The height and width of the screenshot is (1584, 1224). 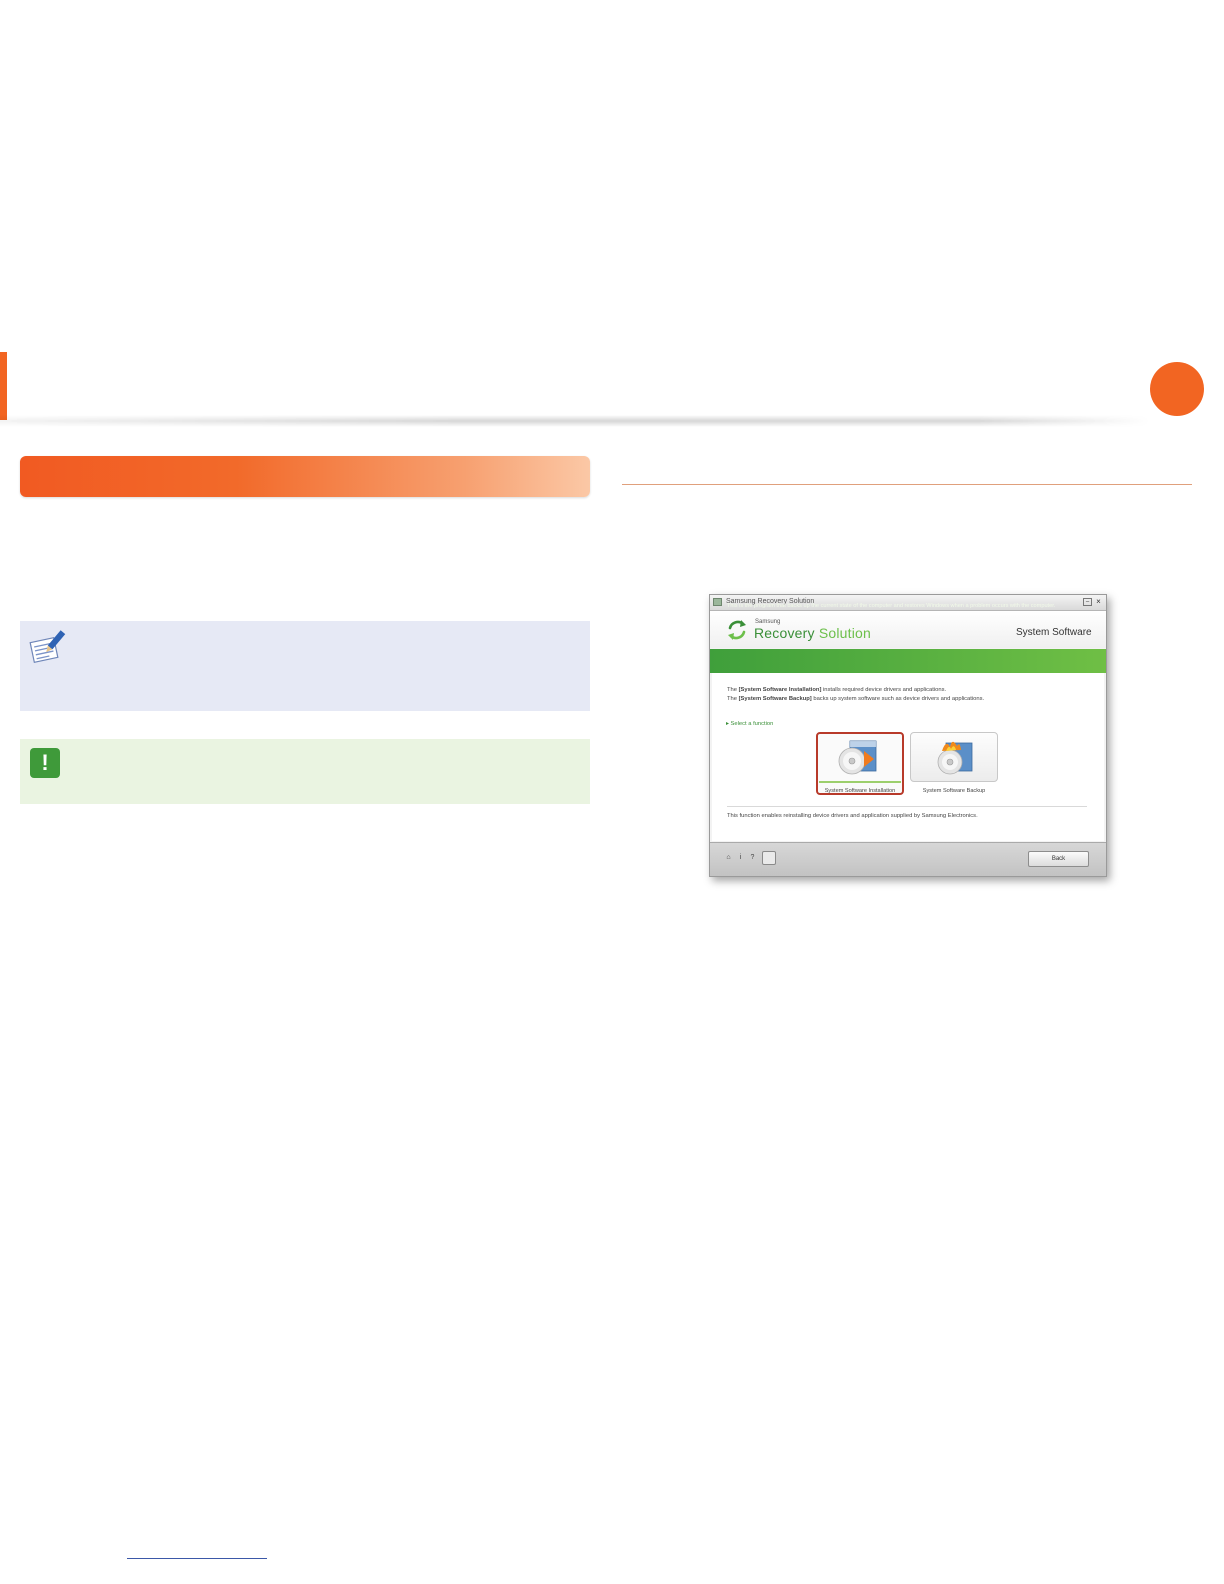 What do you see at coordinates (954, 791) in the screenshot?
I see `backup-option-label: System Software Backup` at bounding box center [954, 791].